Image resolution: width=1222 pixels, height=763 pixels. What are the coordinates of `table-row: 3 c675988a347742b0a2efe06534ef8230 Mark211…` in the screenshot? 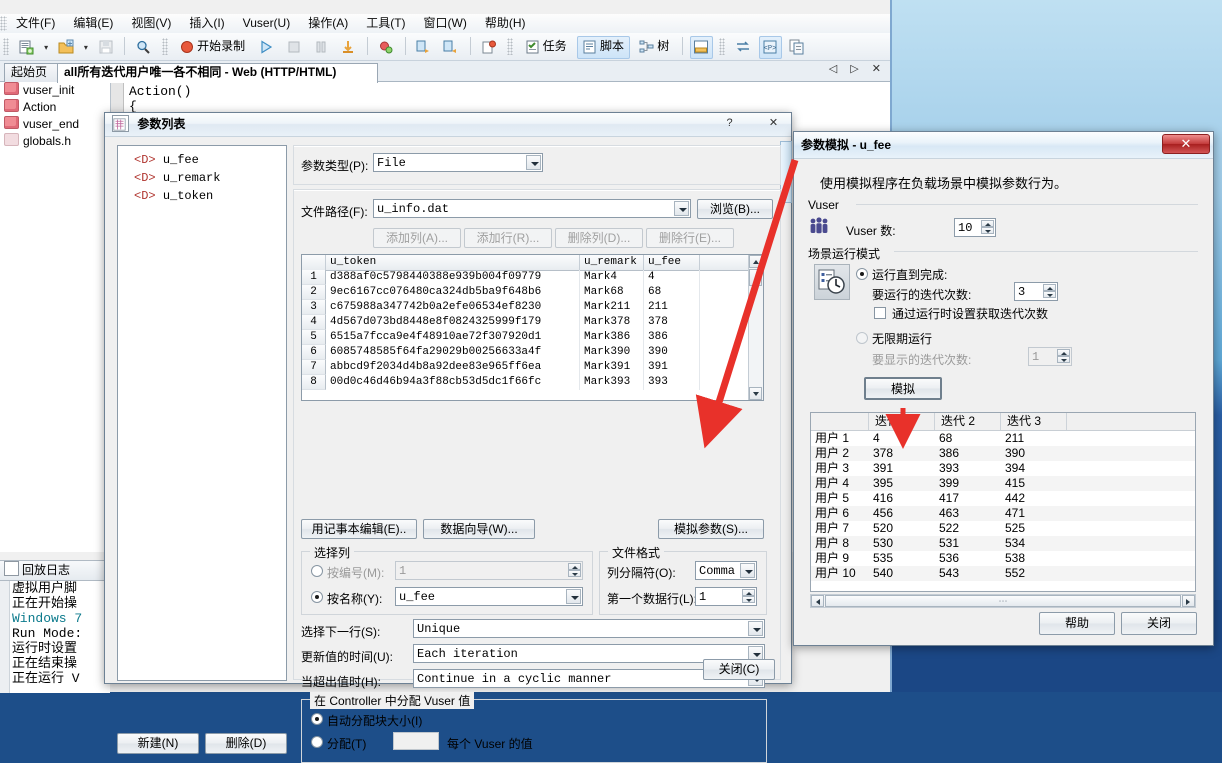 It's located at (532, 307).